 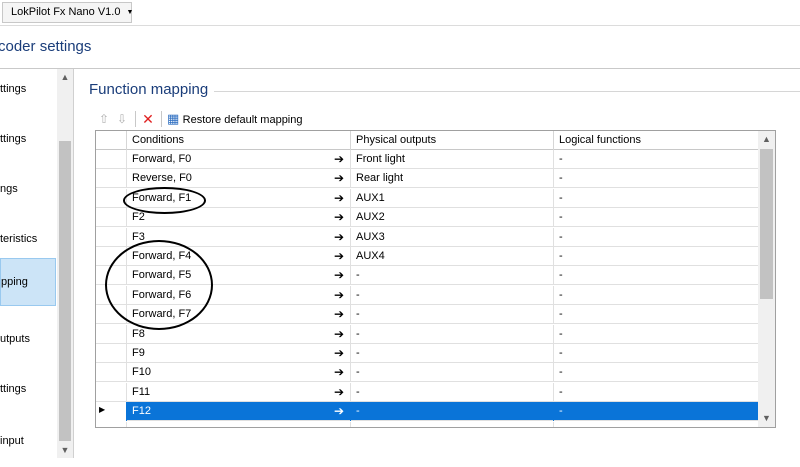 I want to click on sidebar-item-function-mapping: pping, so click(x=28, y=282).